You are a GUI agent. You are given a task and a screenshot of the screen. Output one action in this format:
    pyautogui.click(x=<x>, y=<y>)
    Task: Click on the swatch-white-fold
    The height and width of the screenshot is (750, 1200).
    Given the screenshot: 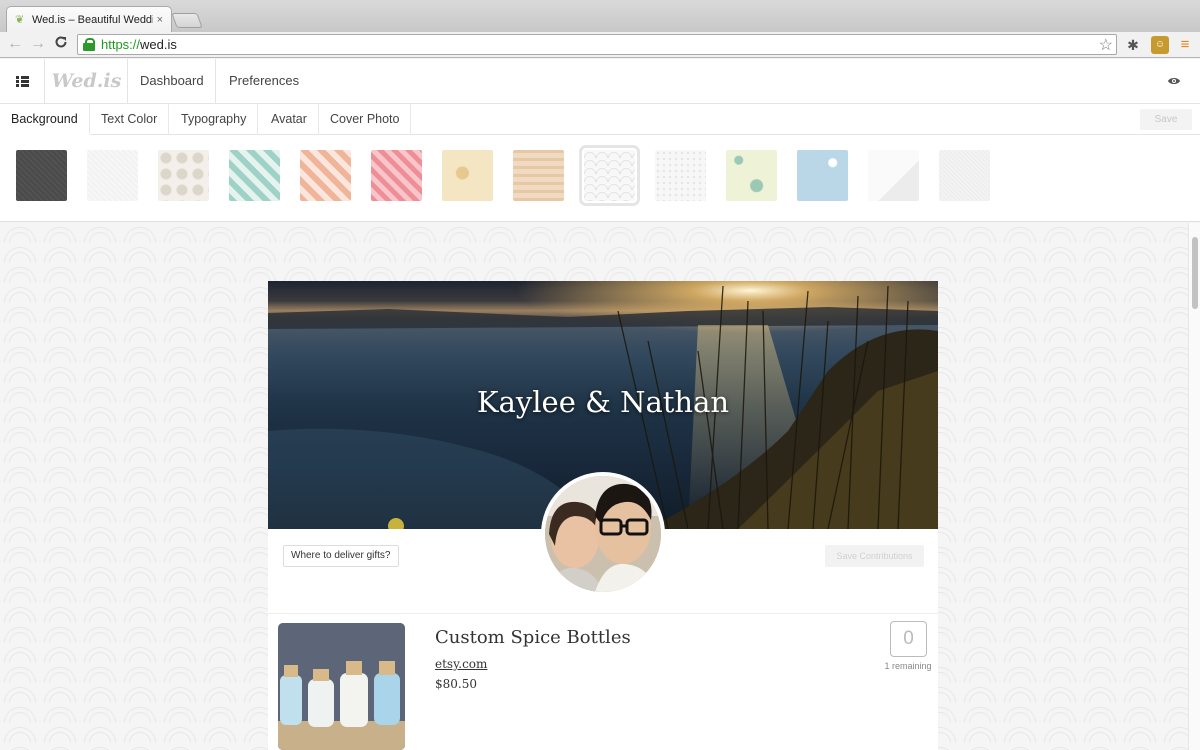 What is the action you would take?
    pyautogui.click(x=893, y=175)
    